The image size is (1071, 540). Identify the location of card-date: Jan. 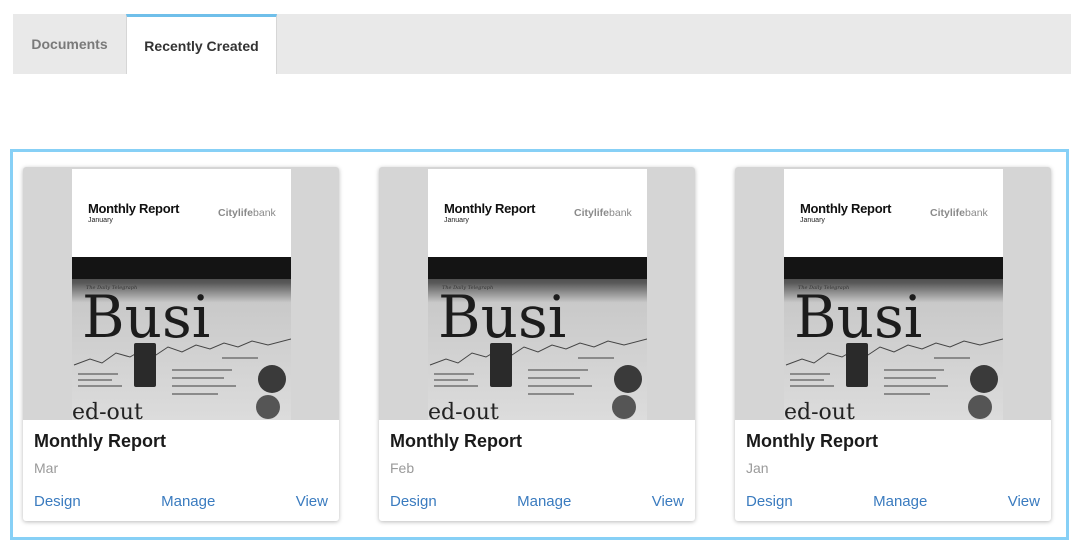
(757, 468).